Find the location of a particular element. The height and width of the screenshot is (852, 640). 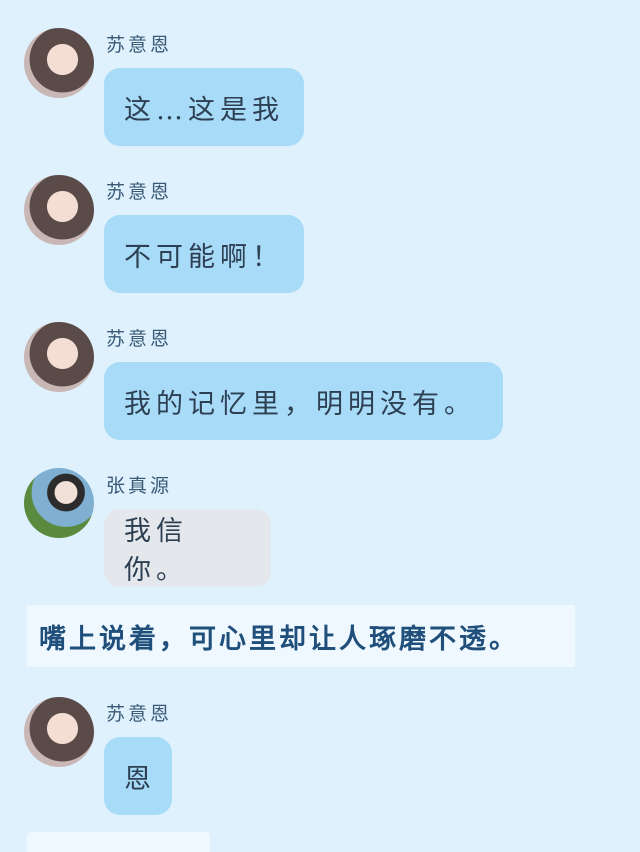

narration-text: 嘴上说着，可心里却让人琢磨不透。 is located at coordinates (301, 636).